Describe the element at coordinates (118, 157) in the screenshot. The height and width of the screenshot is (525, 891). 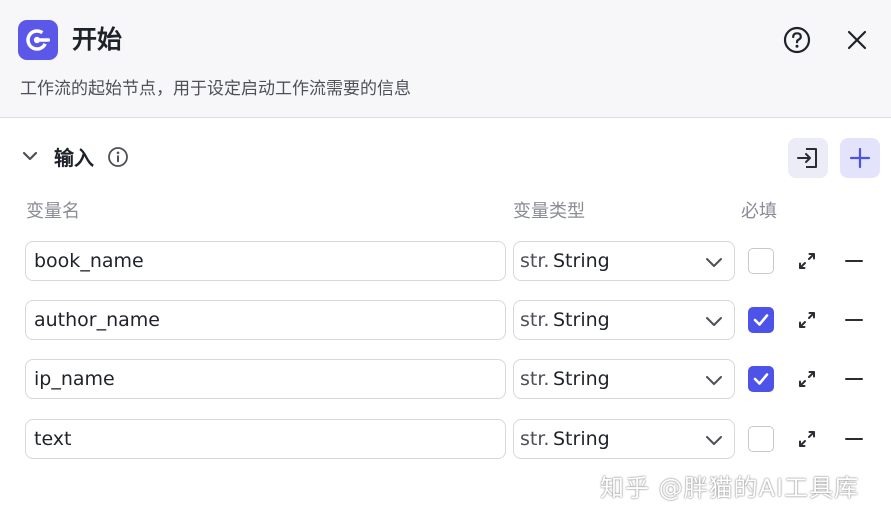
I see `info-icon` at that location.